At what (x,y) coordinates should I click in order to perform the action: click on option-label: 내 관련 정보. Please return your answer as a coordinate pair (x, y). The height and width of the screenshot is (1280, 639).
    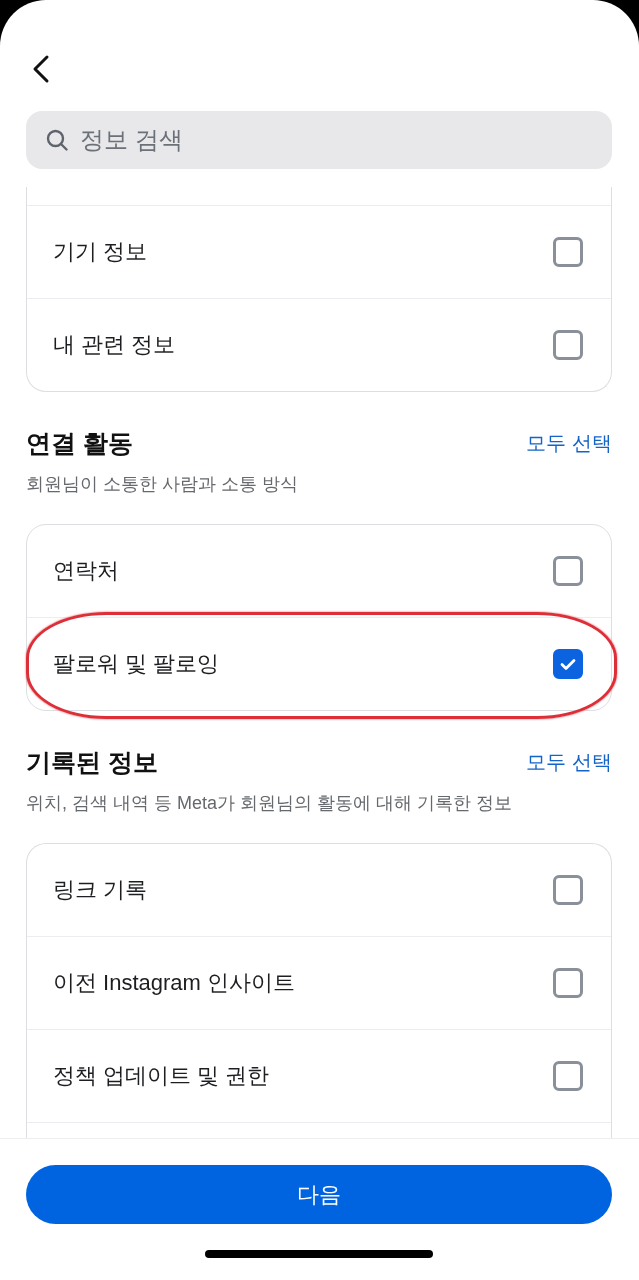
    Looking at the image, I should click on (114, 345).